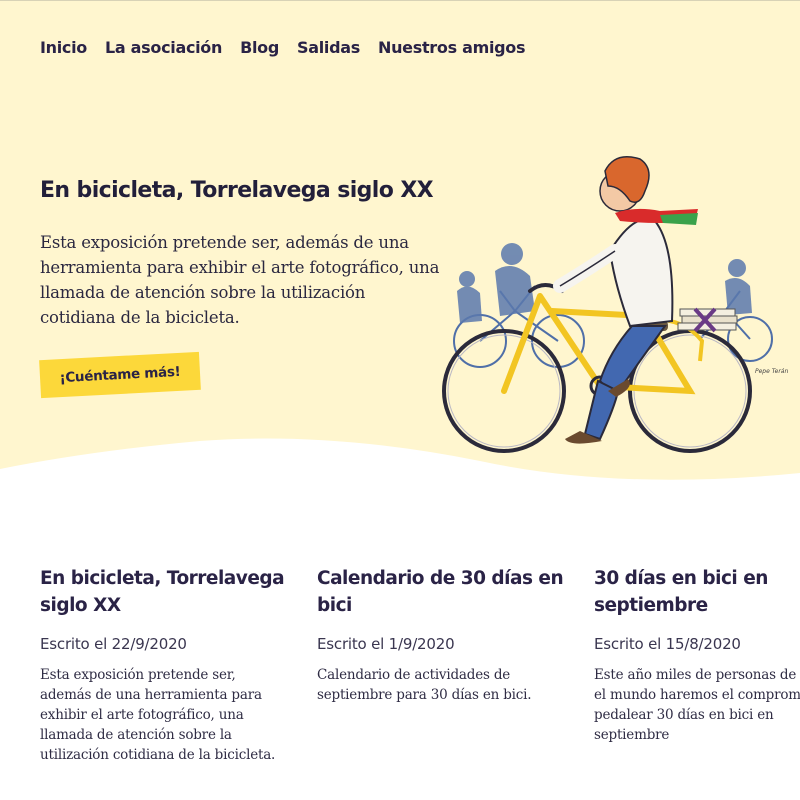 This screenshot has width=800, height=800. Describe the element at coordinates (400, 464) in the screenshot. I see `hero-wave-divider` at that location.